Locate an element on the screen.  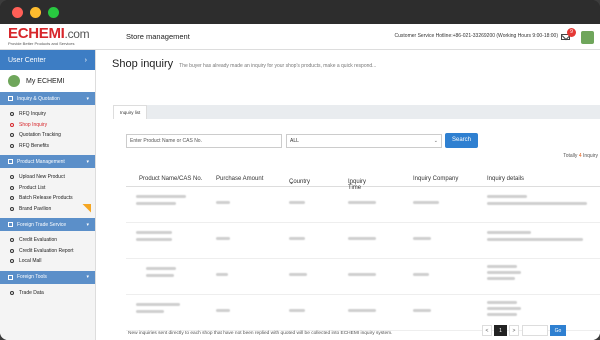
sidebar-item-label: Batch Release Products is located at coordinates (46, 198).